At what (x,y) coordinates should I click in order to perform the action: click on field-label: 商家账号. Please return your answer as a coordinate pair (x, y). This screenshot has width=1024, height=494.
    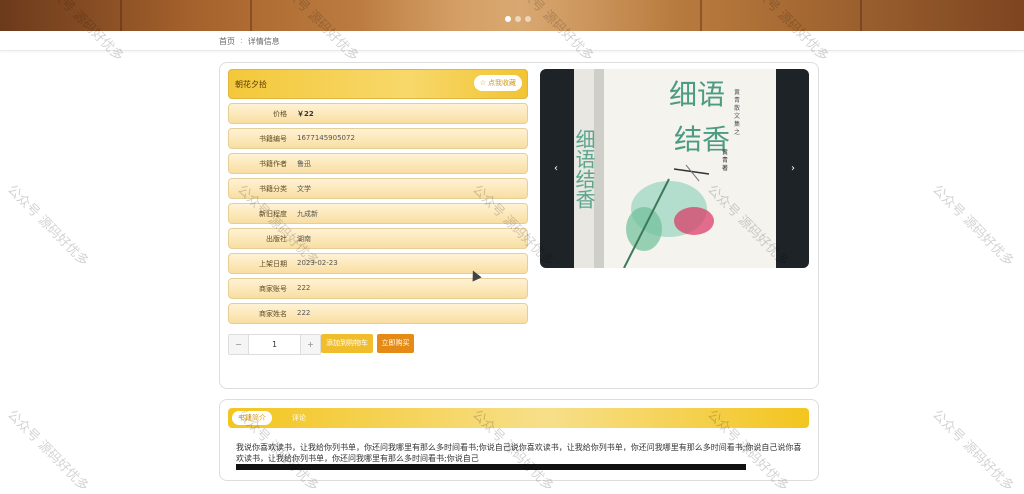
    Looking at the image, I should click on (273, 289).